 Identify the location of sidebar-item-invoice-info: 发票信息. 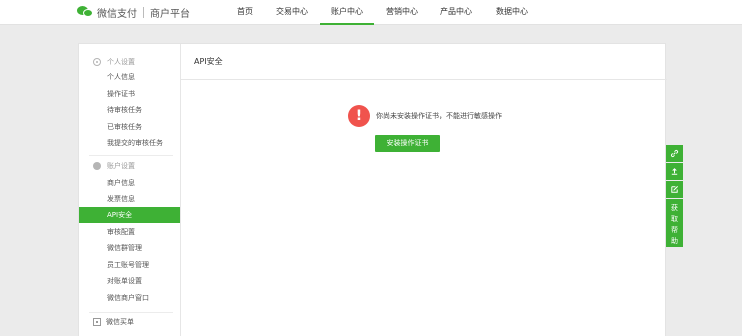
(129, 199).